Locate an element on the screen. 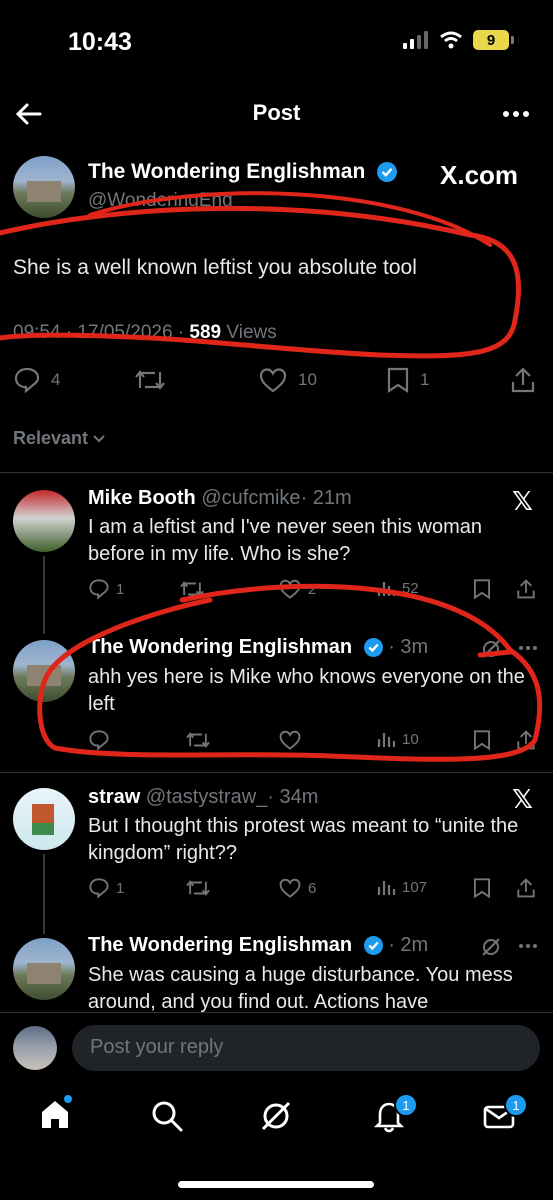  views-action: 107 is located at coordinates (401, 887).